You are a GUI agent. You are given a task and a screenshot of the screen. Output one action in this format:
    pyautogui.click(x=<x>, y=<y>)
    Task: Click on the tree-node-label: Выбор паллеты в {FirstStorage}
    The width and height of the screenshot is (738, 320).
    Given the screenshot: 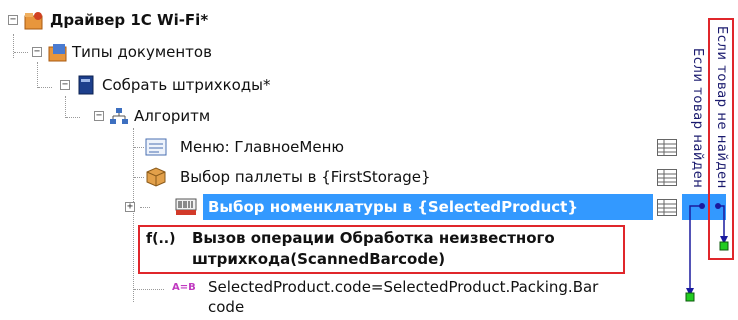 What is the action you would take?
    pyautogui.click(x=305, y=177)
    